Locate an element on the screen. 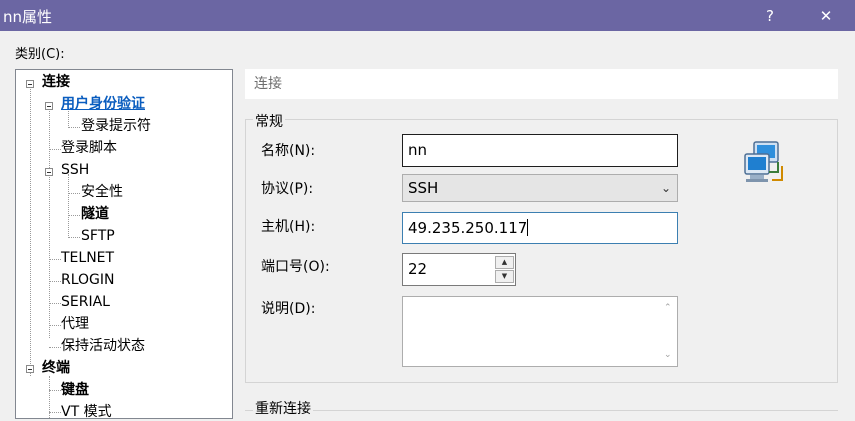 This screenshot has height=421, width=855. protocol-value: SSH is located at coordinates (423, 188).